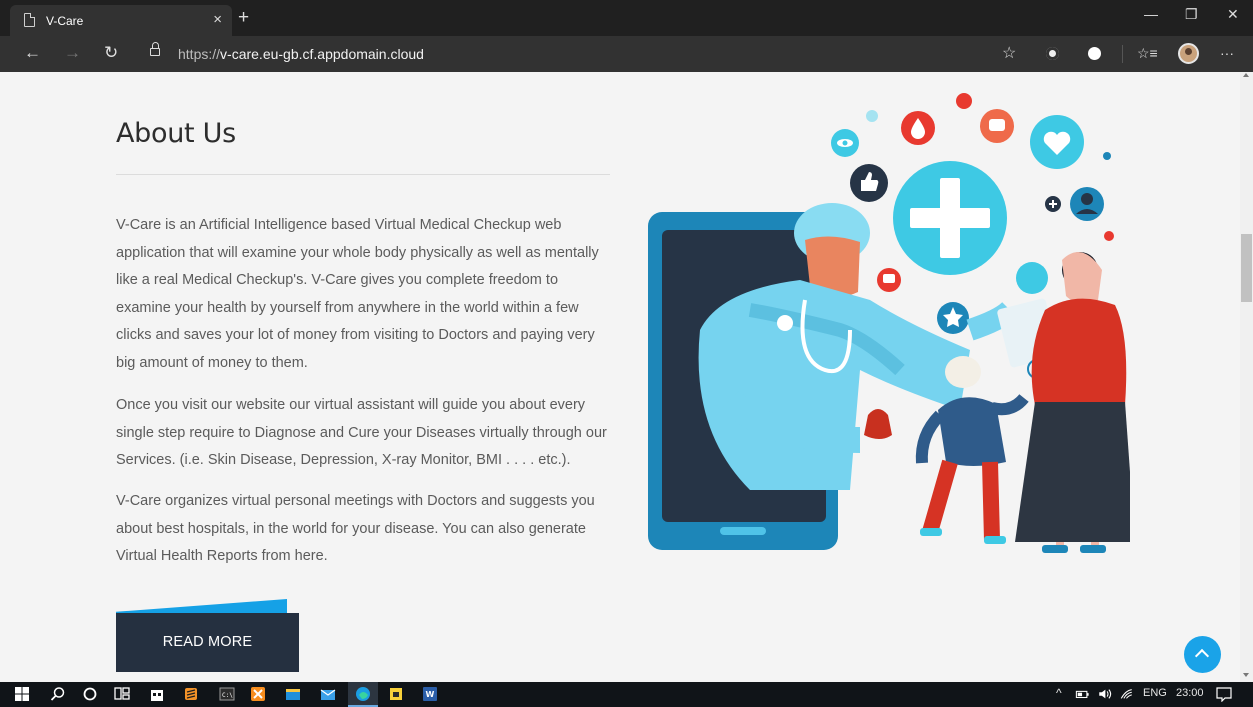 Image resolution: width=1253 pixels, height=707 pixels. Describe the element at coordinates (22, 694) in the screenshot. I see `windows-start-icon` at that location.